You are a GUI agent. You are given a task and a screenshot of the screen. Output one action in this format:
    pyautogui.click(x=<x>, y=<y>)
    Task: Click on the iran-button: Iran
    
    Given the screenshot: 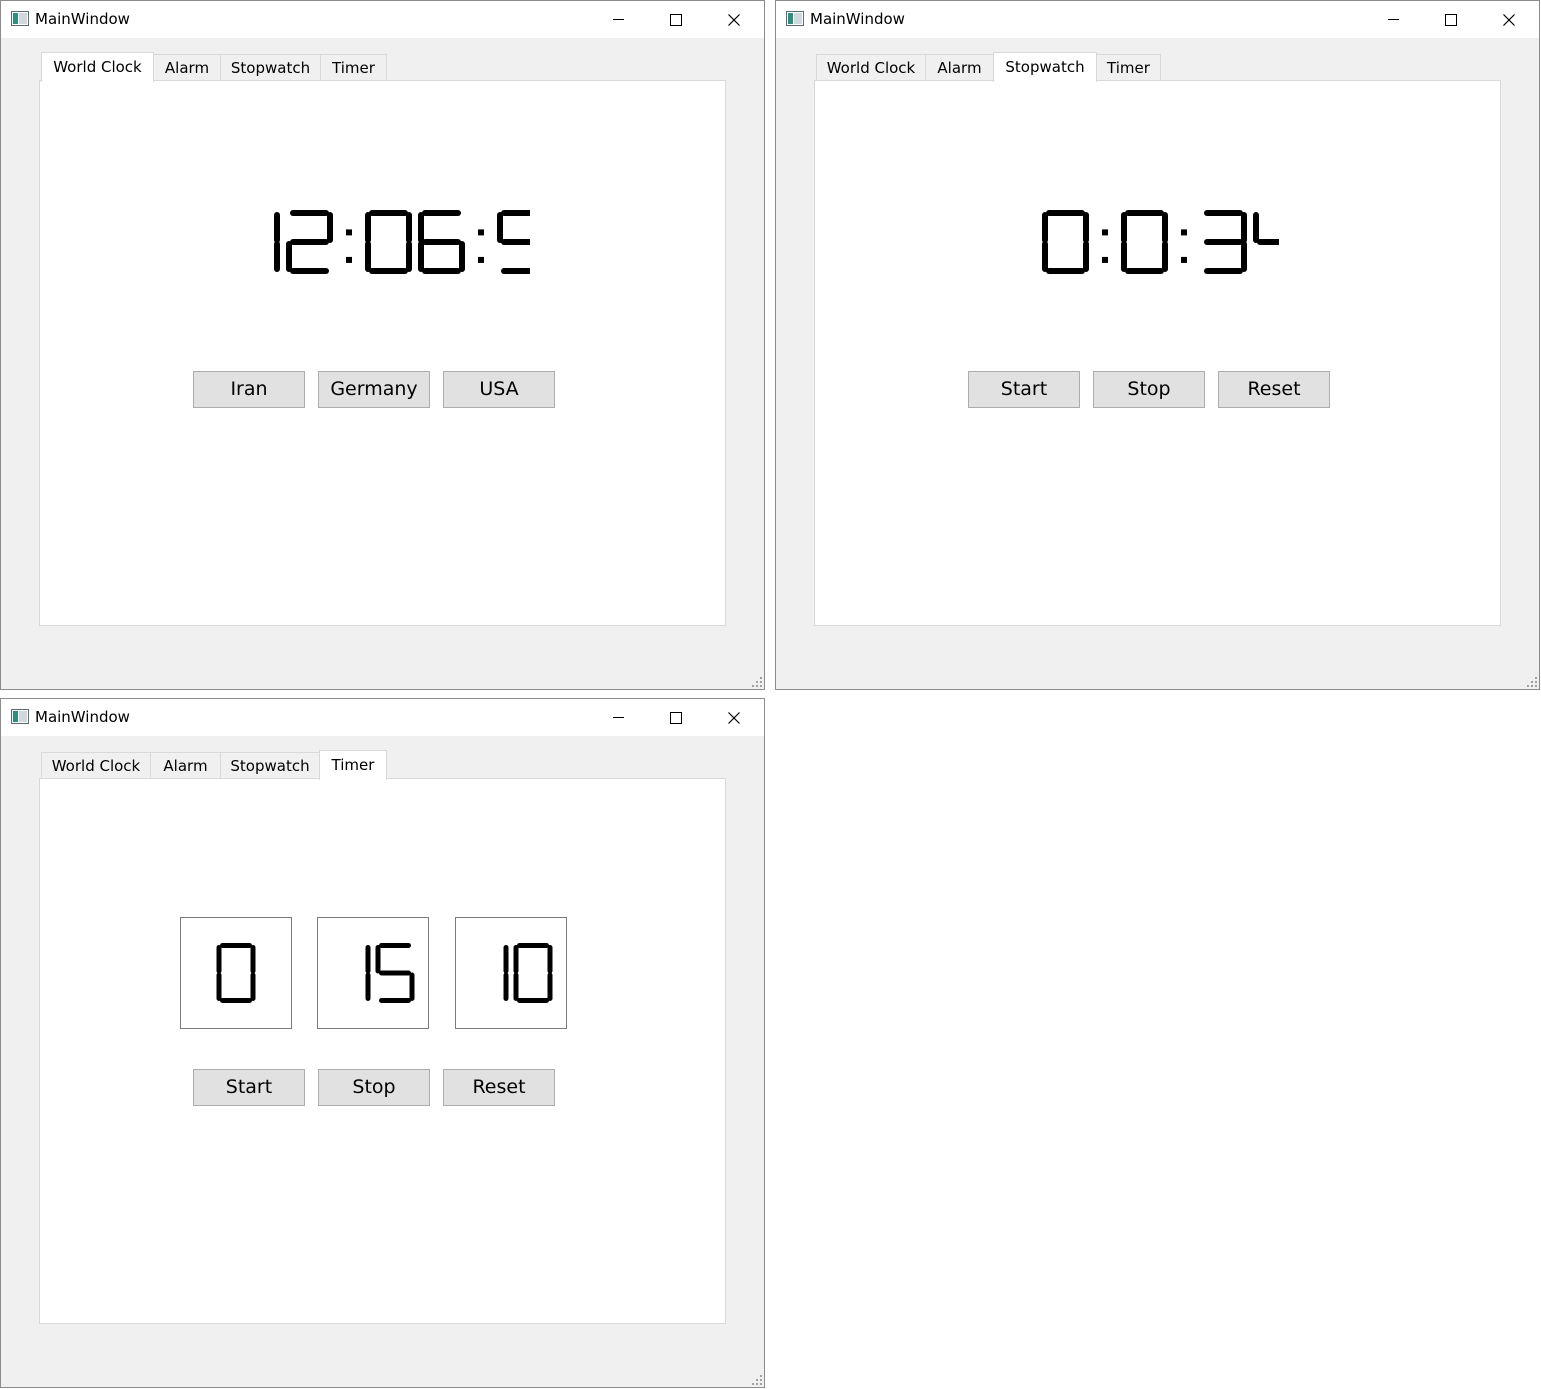 What is the action you would take?
    pyautogui.click(x=249, y=389)
    